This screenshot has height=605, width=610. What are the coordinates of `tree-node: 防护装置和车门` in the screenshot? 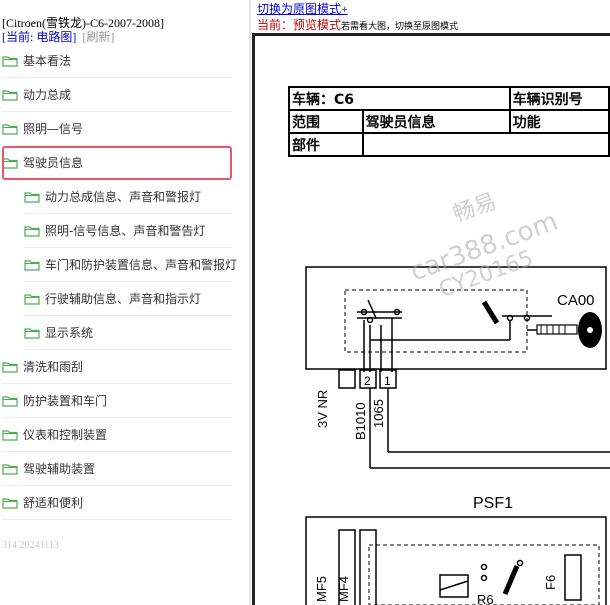 It's located at (117, 401).